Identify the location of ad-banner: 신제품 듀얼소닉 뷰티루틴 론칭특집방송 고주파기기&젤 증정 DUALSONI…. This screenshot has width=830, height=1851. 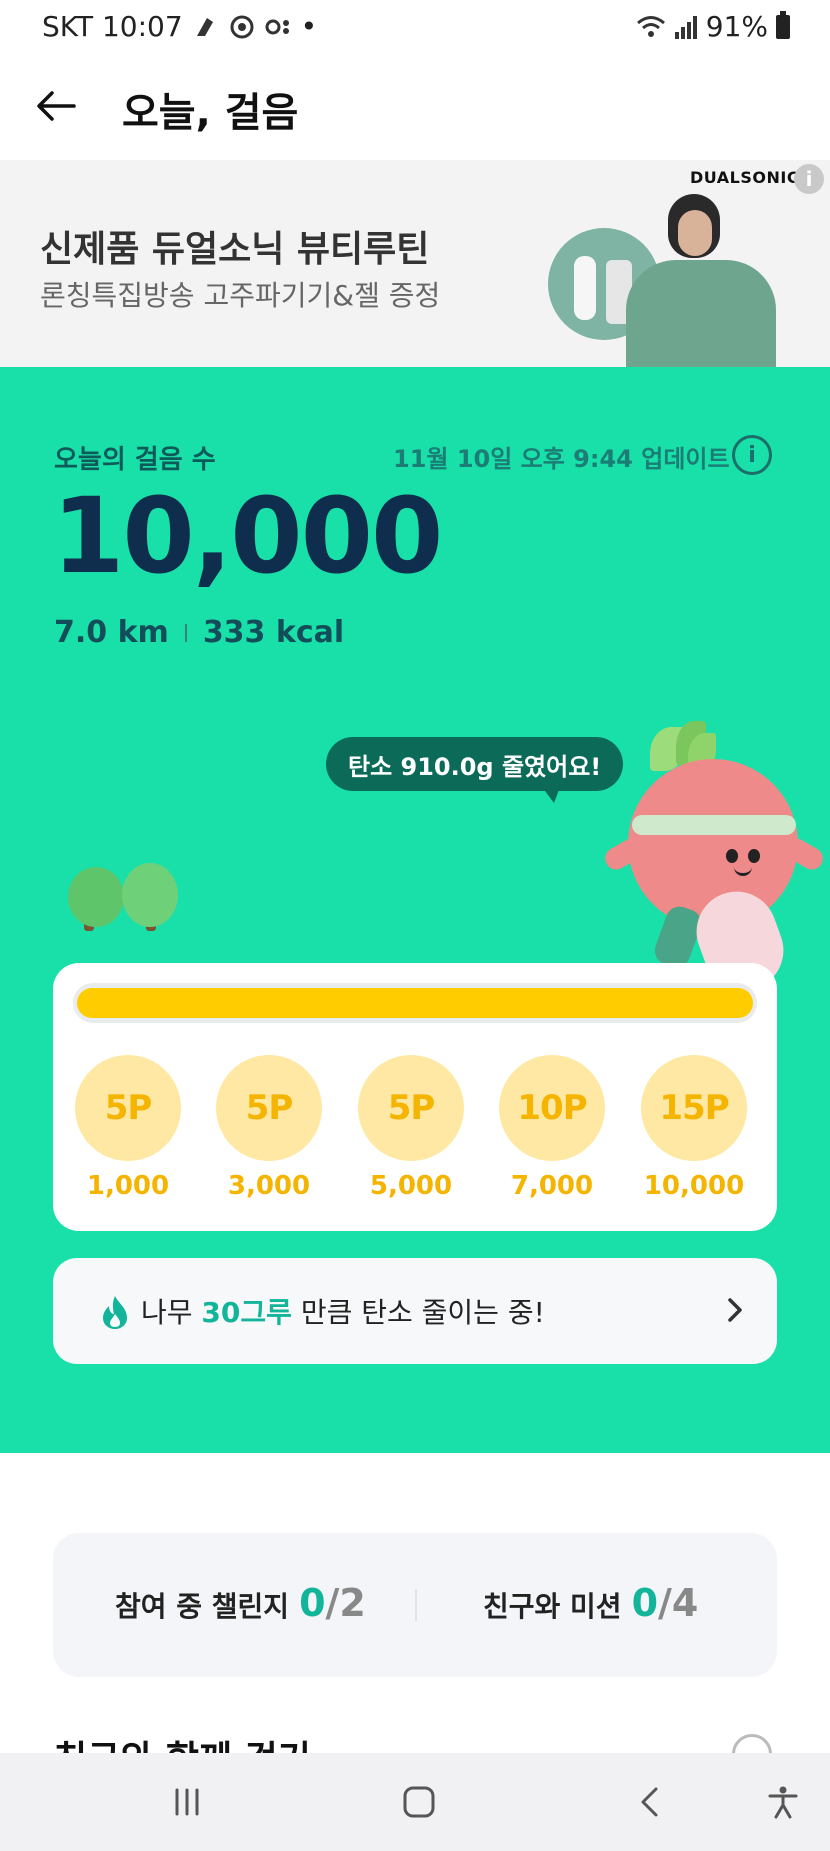
(415, 263).